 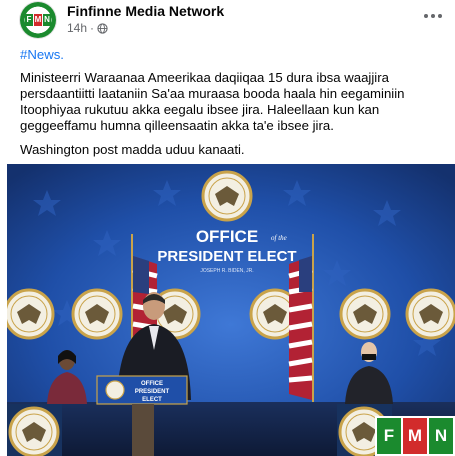 I want to click on podium-seal, so click(x=115, y=390).